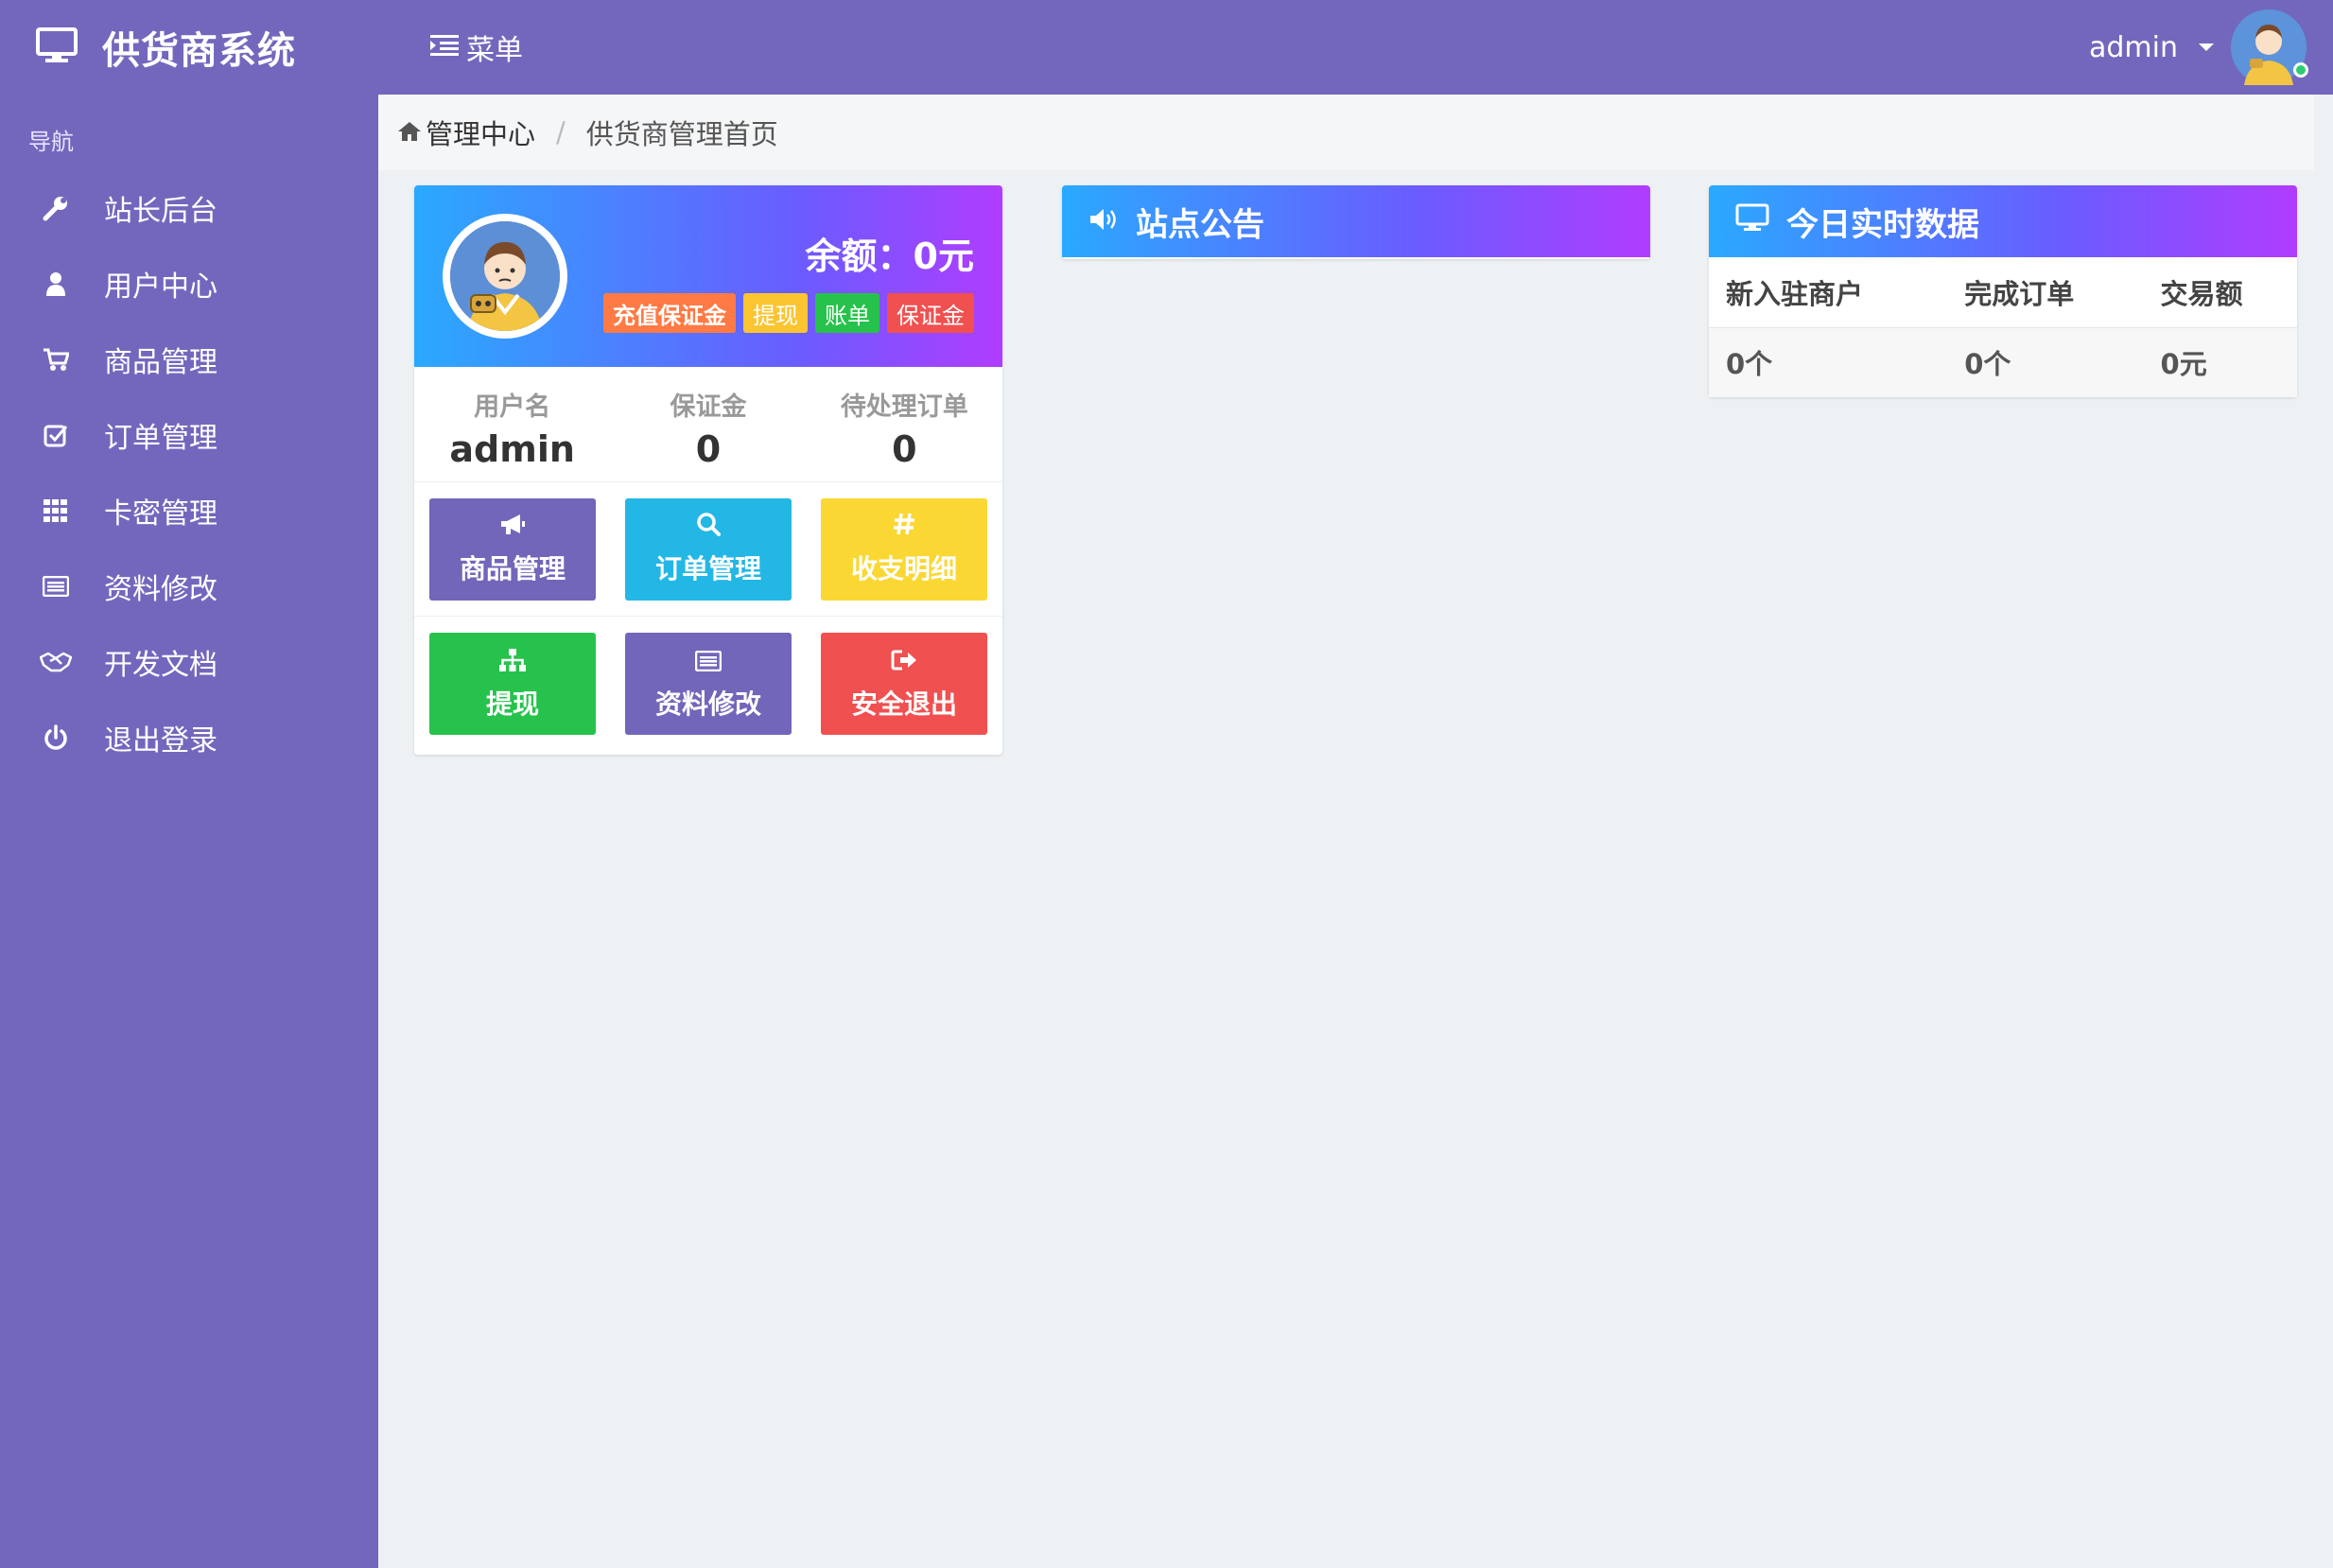  I want to click on sidebar-item-label: 开发文档, so click(161, 665).